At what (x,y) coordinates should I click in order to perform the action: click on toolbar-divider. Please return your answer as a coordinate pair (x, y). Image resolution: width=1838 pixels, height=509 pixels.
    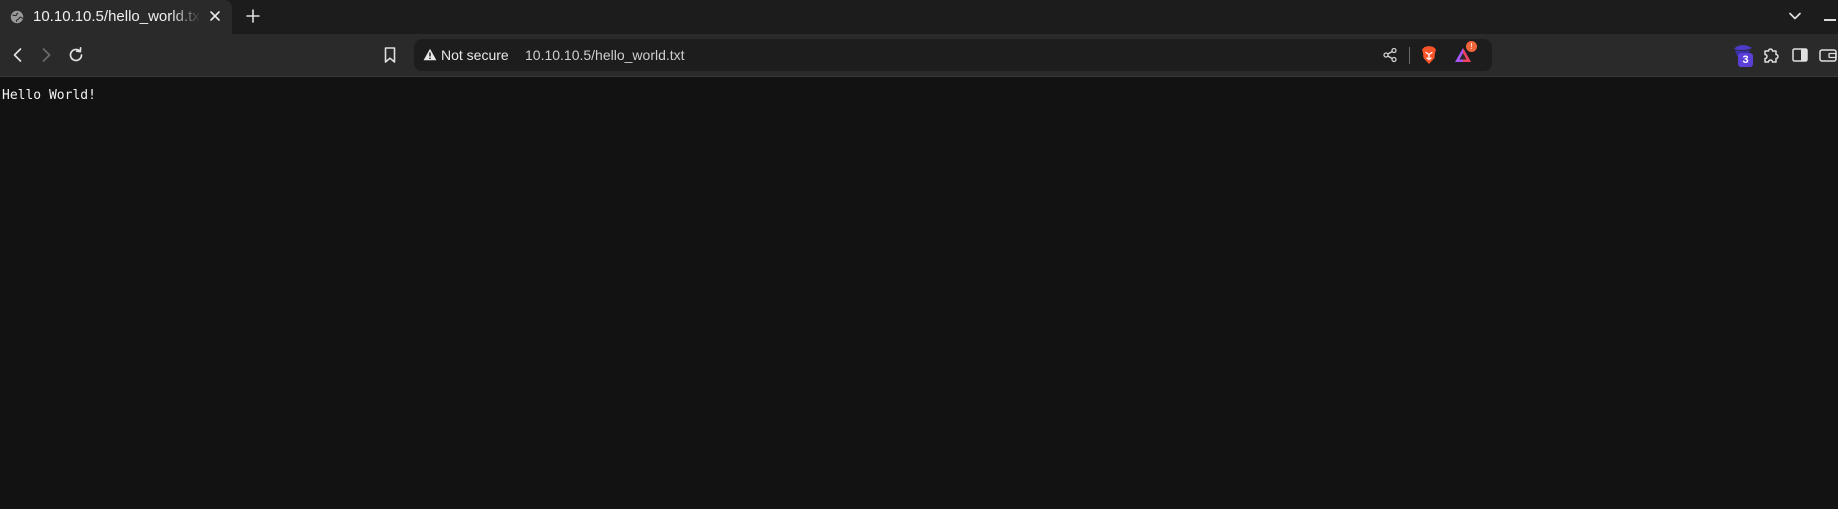
    Looking at the image, I should click on (1409, 55).